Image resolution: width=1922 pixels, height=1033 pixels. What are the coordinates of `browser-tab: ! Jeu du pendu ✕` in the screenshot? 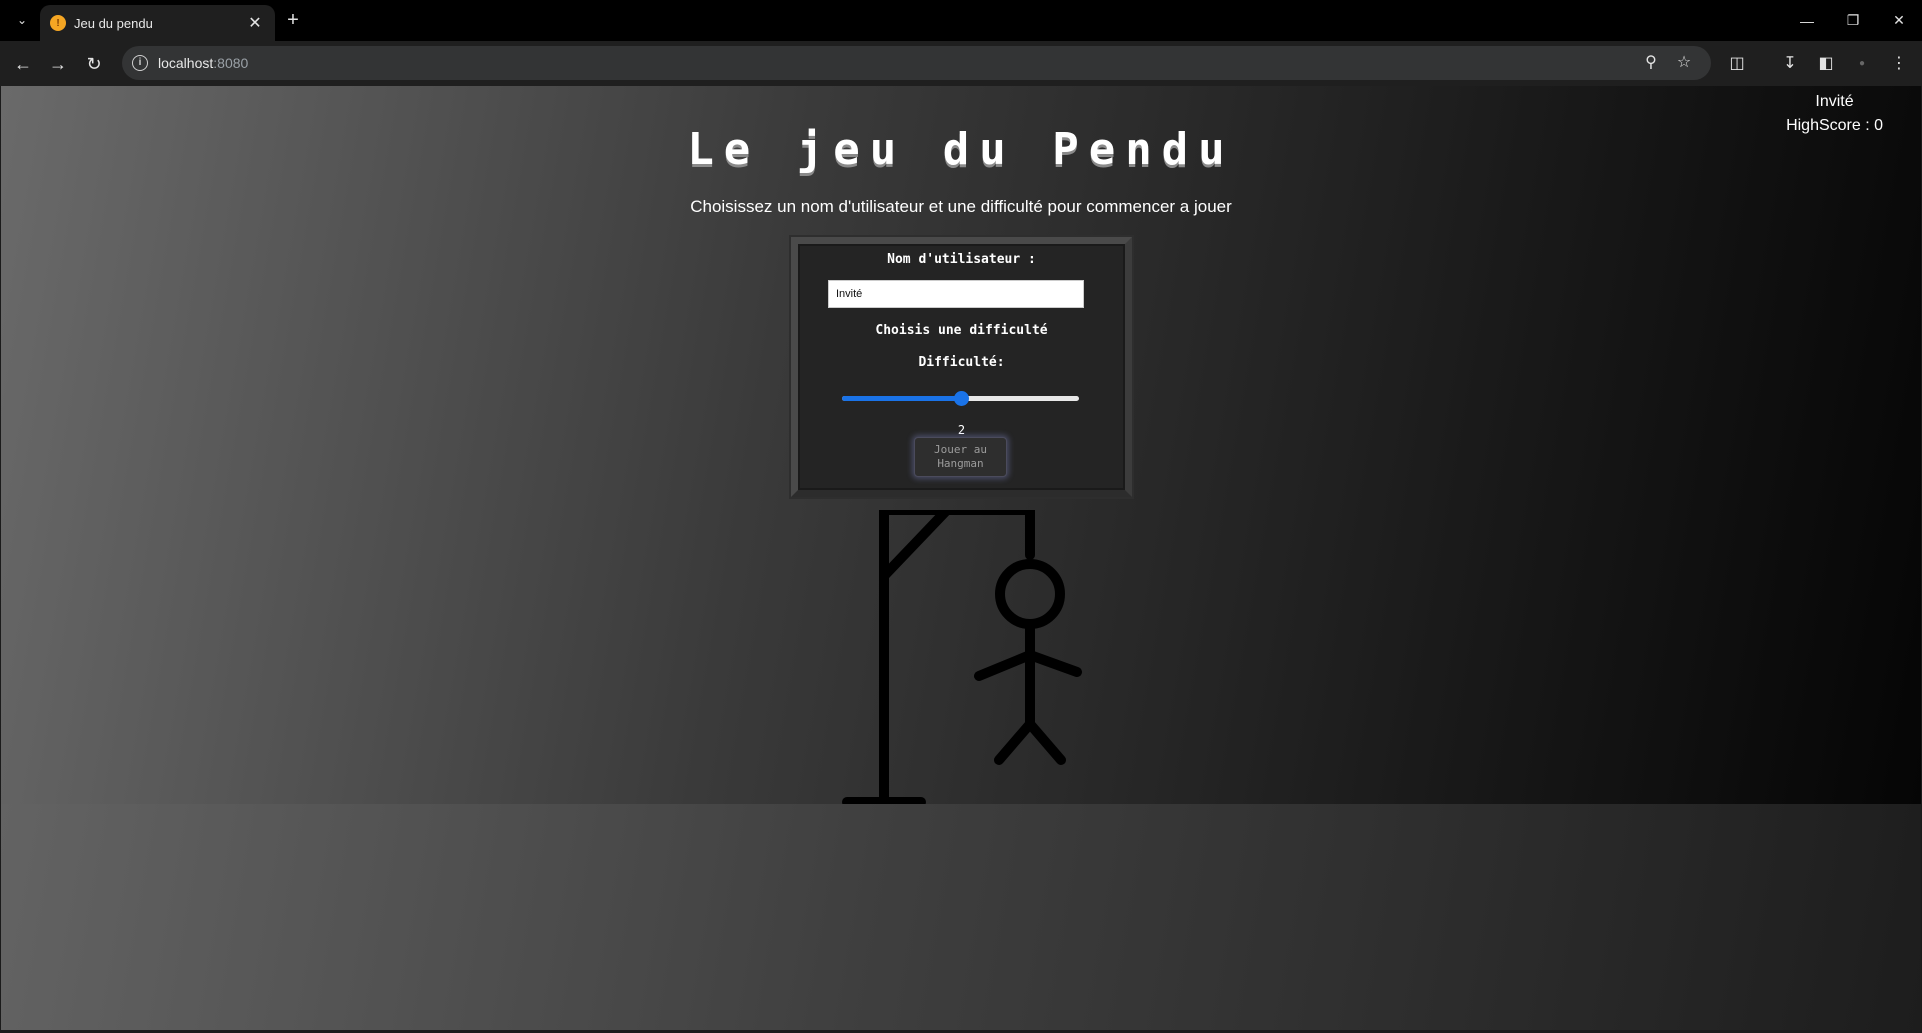 It's located at (157, 23).